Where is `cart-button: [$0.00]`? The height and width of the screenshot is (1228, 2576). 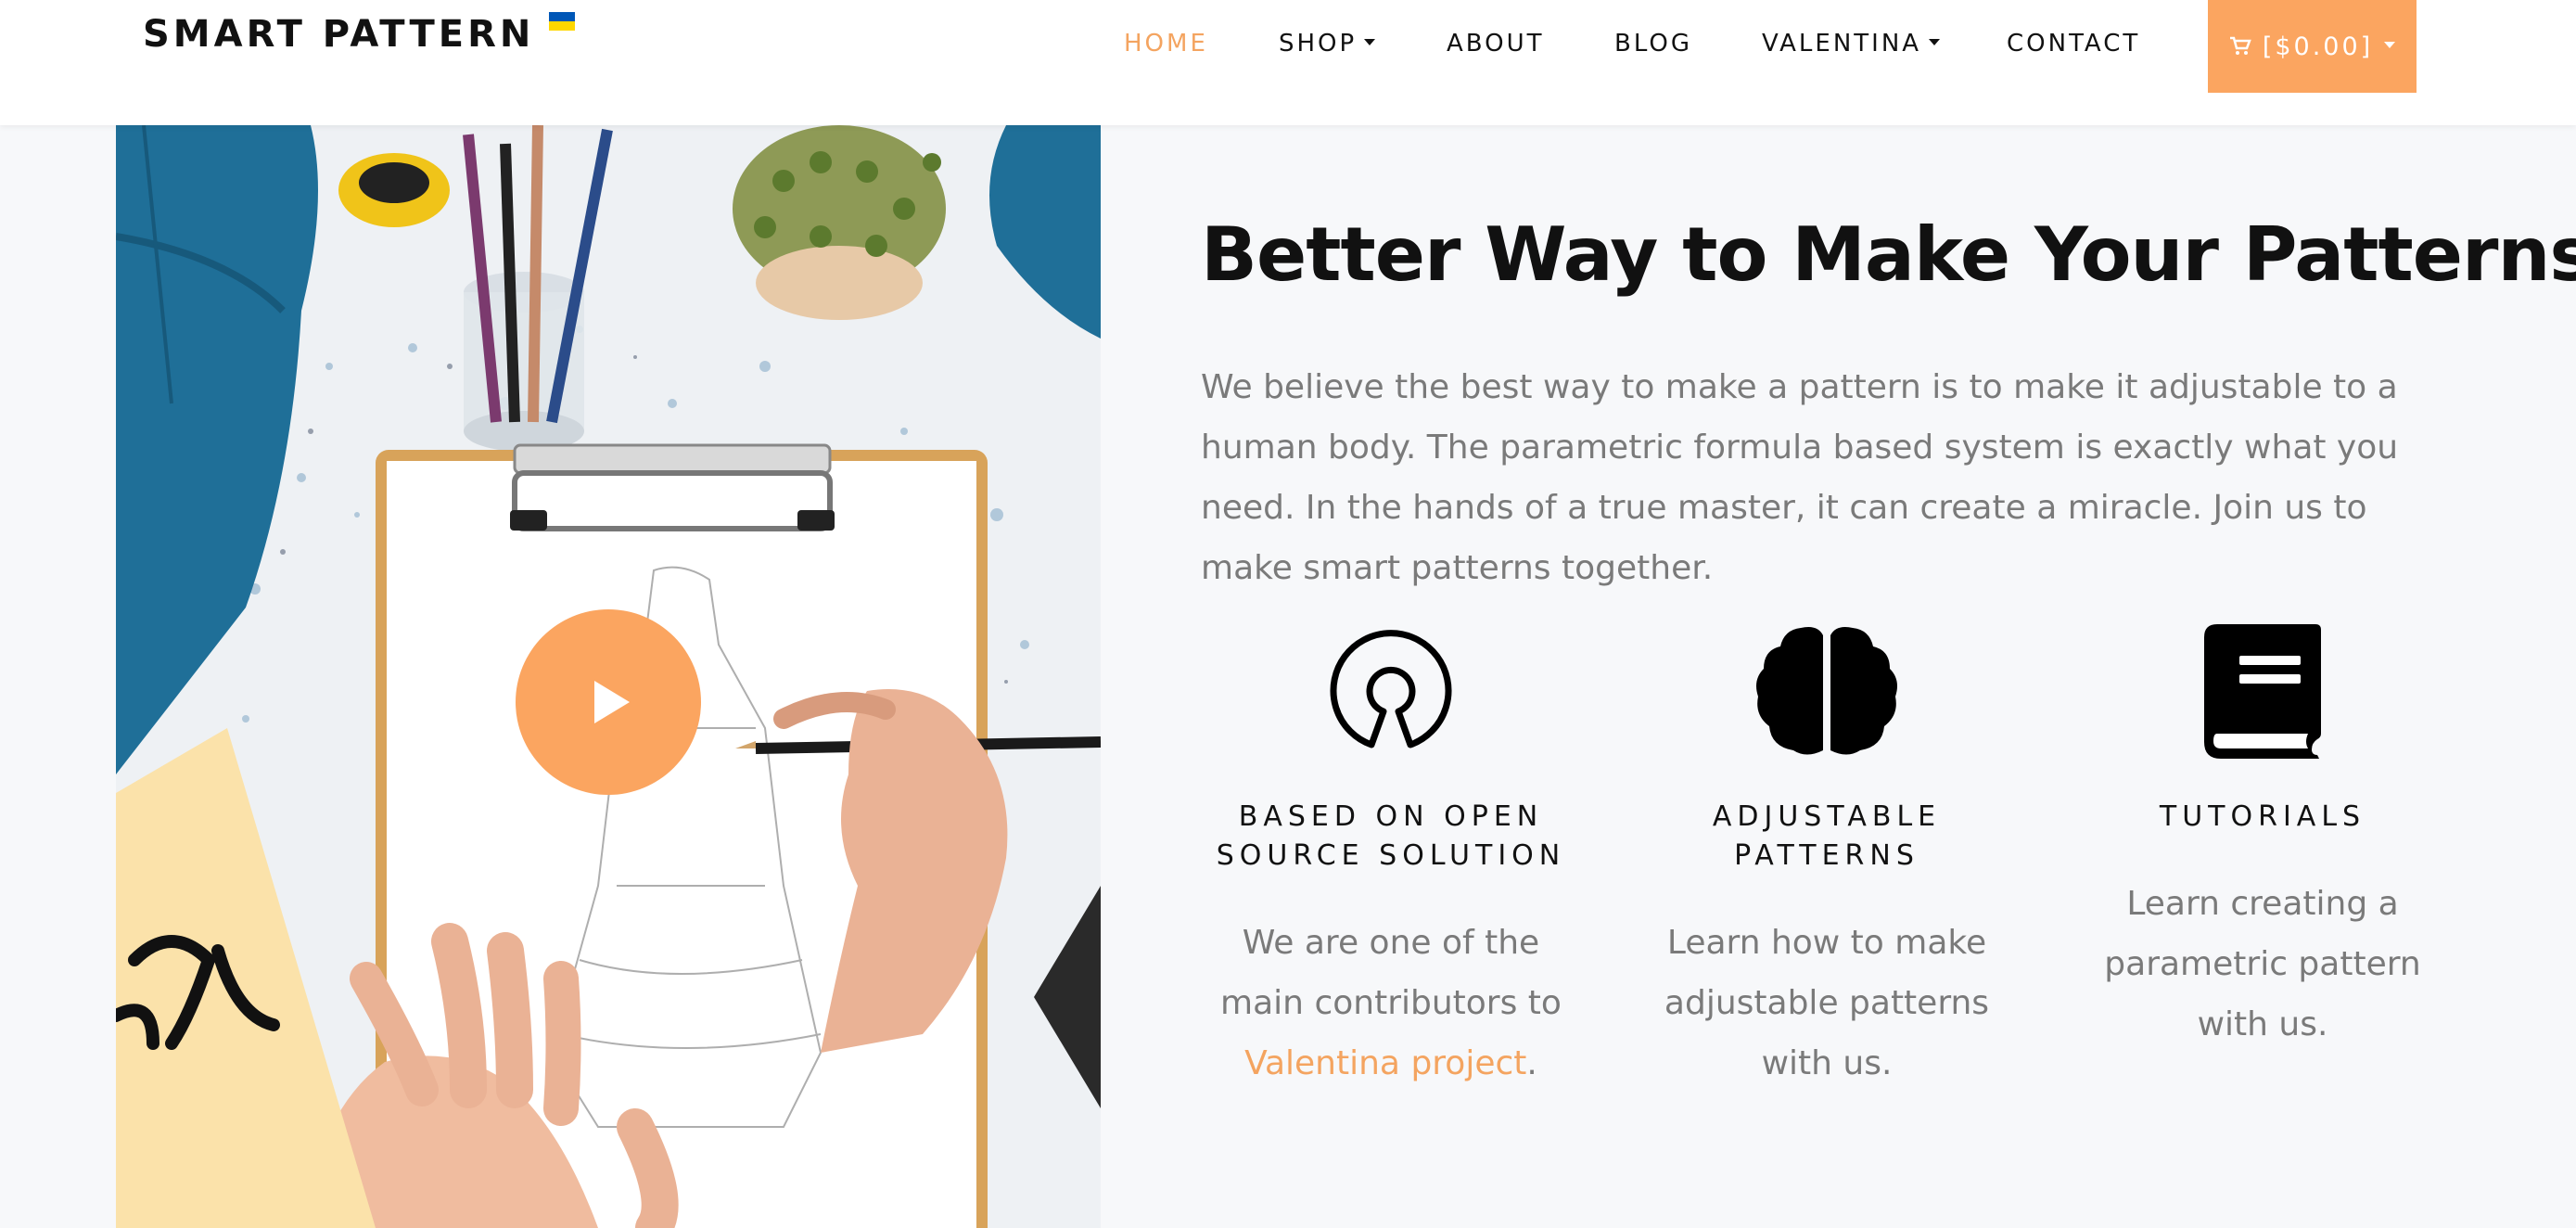
cart-button: [$0.00] is located at coordinates (2312, 46).